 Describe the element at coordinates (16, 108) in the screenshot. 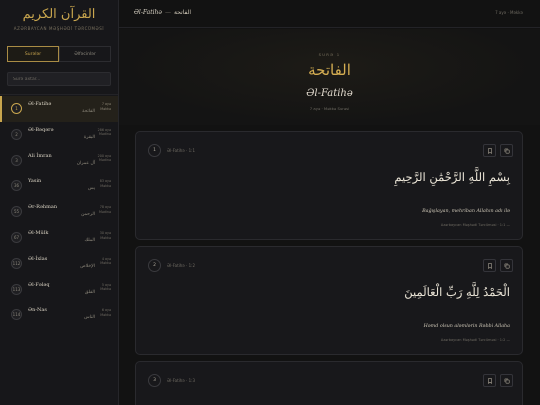

I see `surah-number-badge: 1` at that location.